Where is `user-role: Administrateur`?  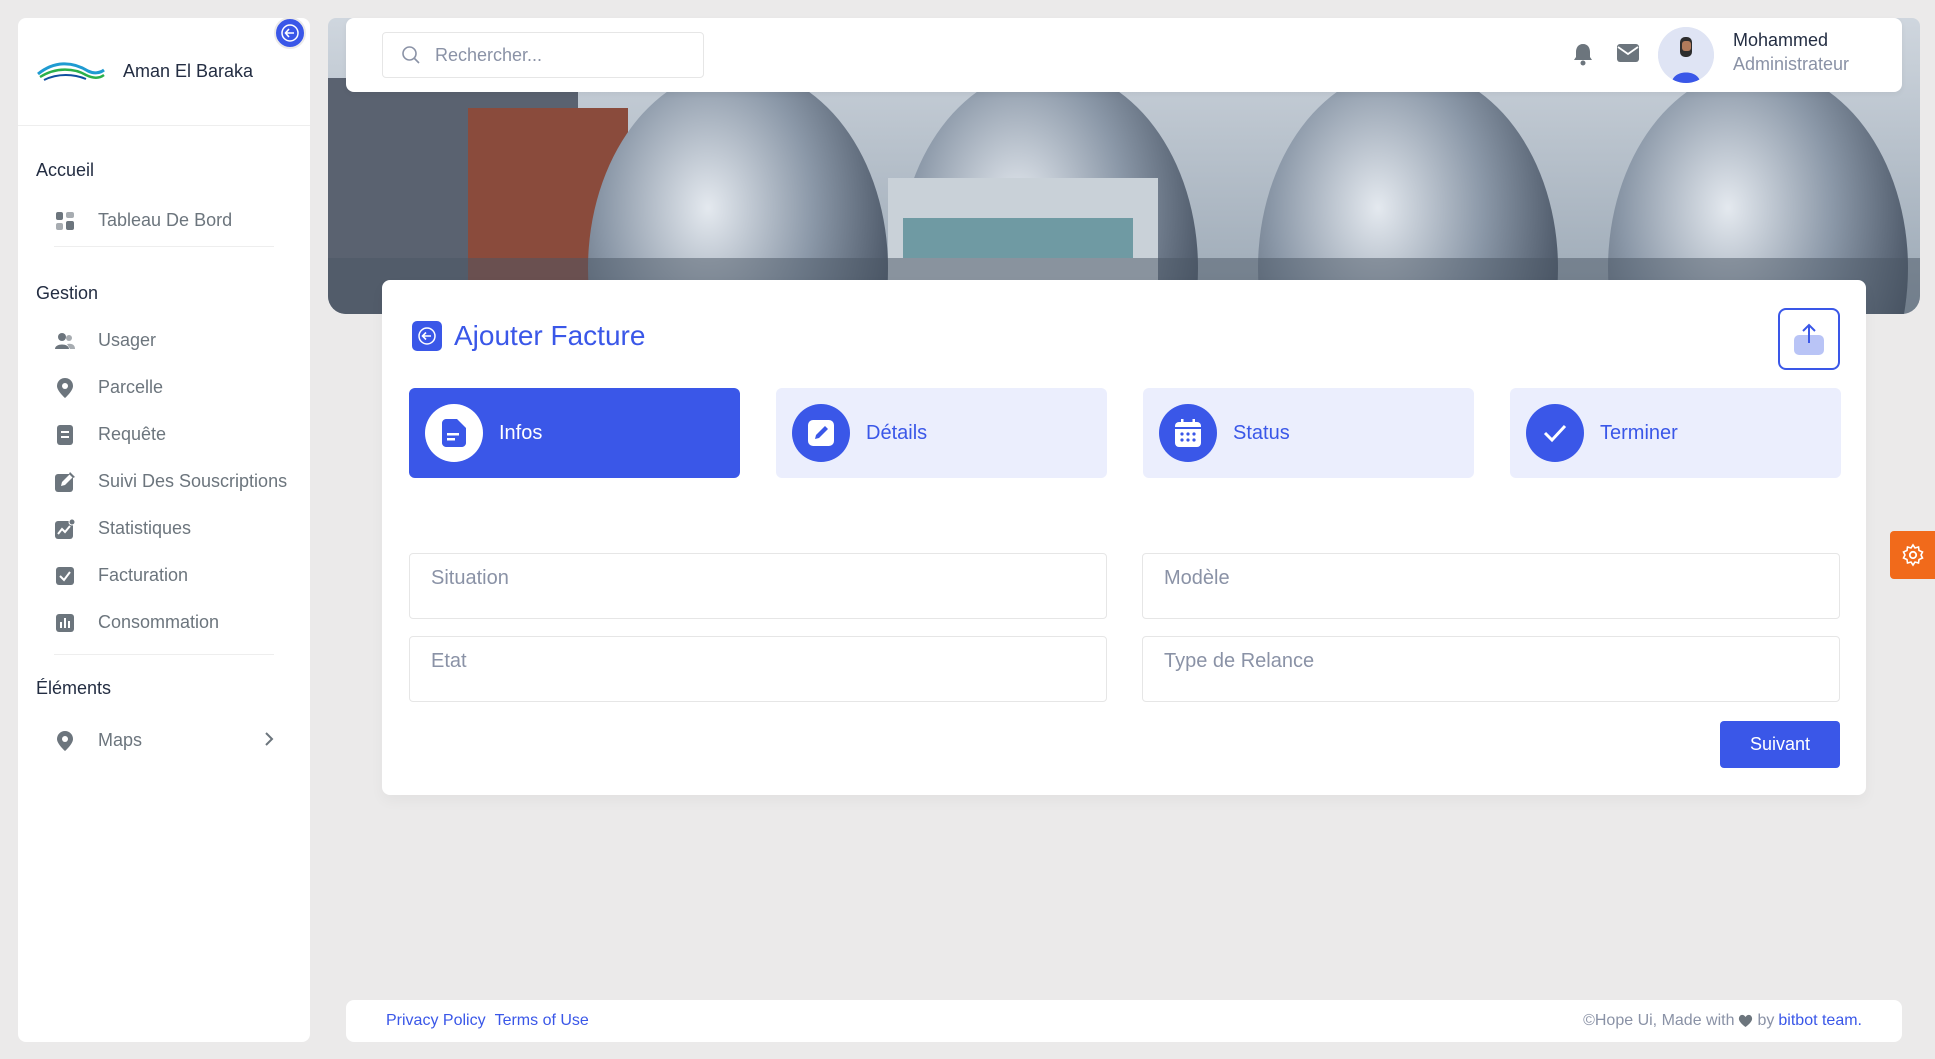 user-role: Administrateur is located at coordinates (1791, 64).